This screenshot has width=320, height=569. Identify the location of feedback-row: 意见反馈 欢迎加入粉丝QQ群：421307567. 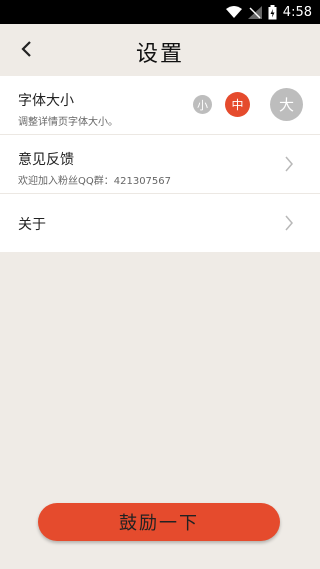
(160, 164).